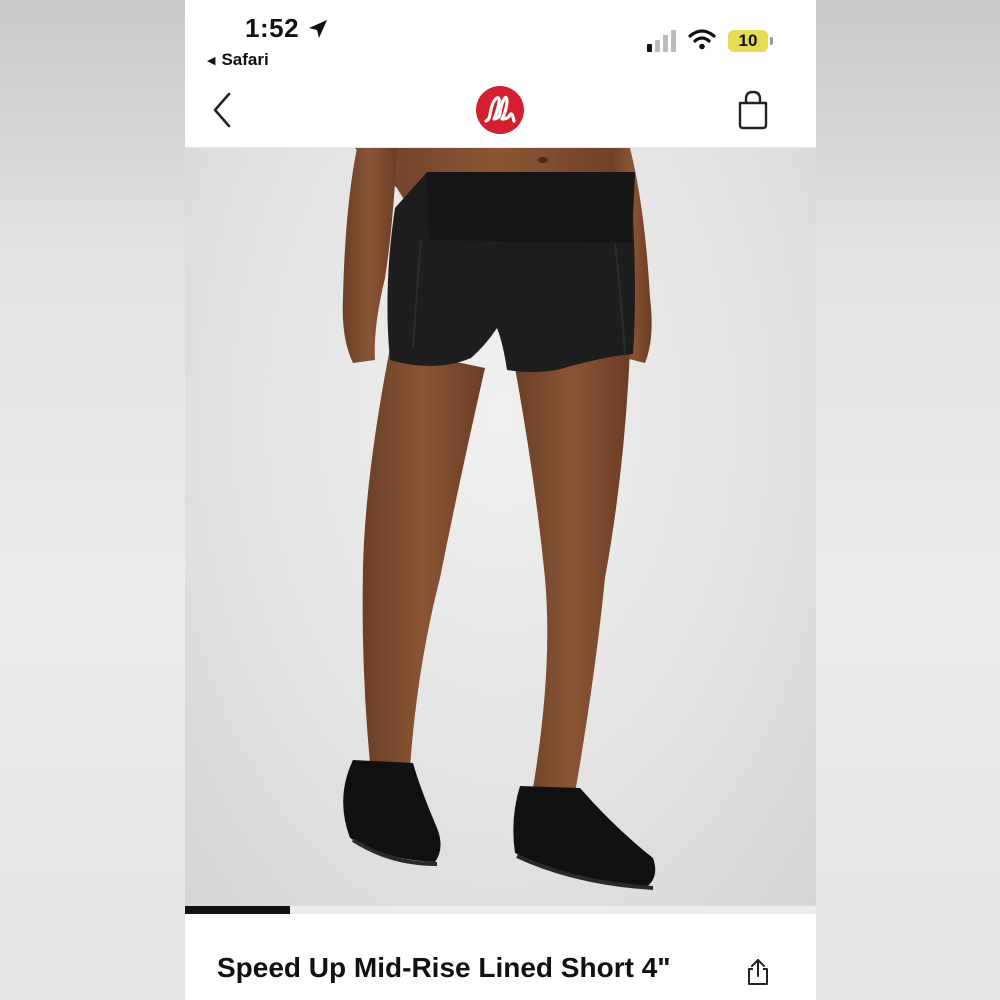 The width and height of the screenshot is (1000, 1000). Describe the element at coordinates (661, 41) in the screenshot. I see `signal-bars-icon` at that location.